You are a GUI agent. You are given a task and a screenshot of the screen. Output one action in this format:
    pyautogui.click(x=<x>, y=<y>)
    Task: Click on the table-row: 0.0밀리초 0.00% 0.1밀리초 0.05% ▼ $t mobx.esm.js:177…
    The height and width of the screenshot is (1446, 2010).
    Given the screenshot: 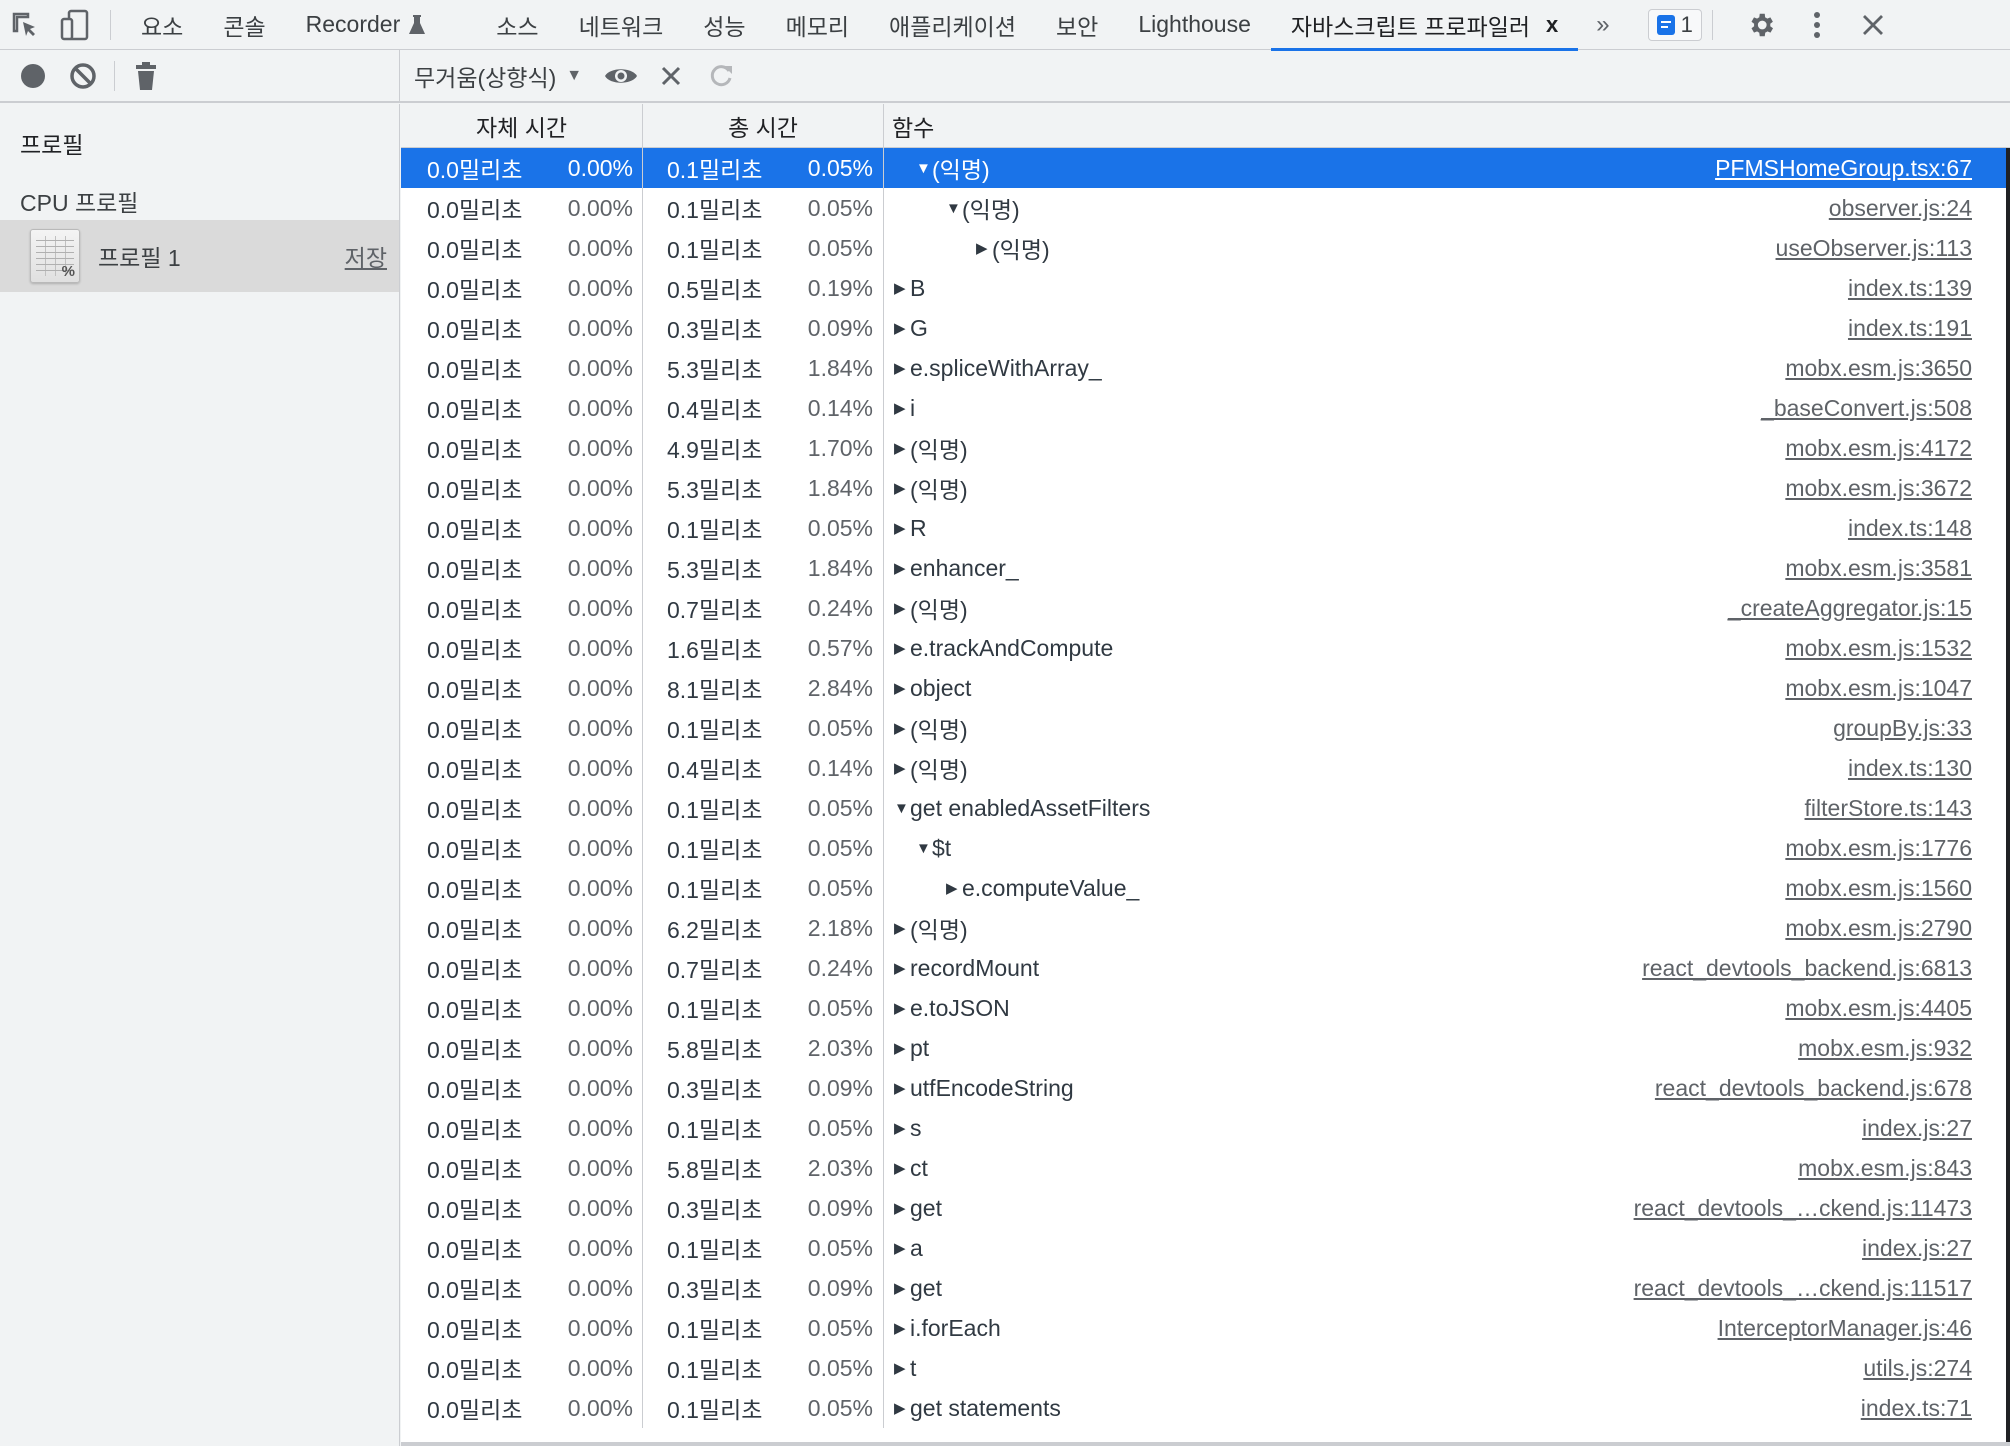 What is the action you would take?
    pyautogui.click(x=1205, y=848)
    